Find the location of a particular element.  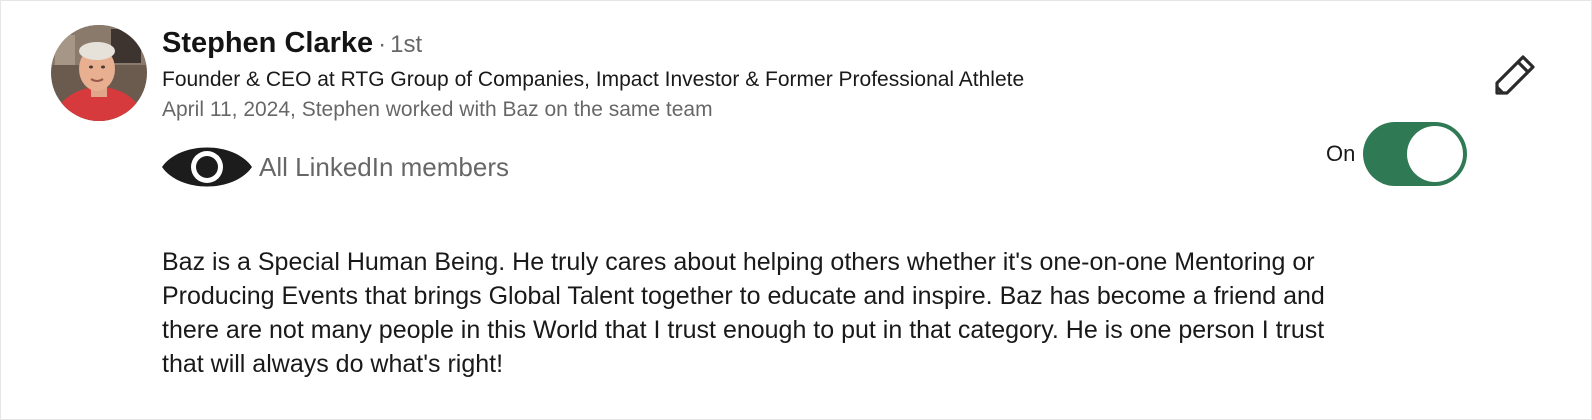

name-line: Stephen Clarke · 1st is located at coordinates (593, 46).